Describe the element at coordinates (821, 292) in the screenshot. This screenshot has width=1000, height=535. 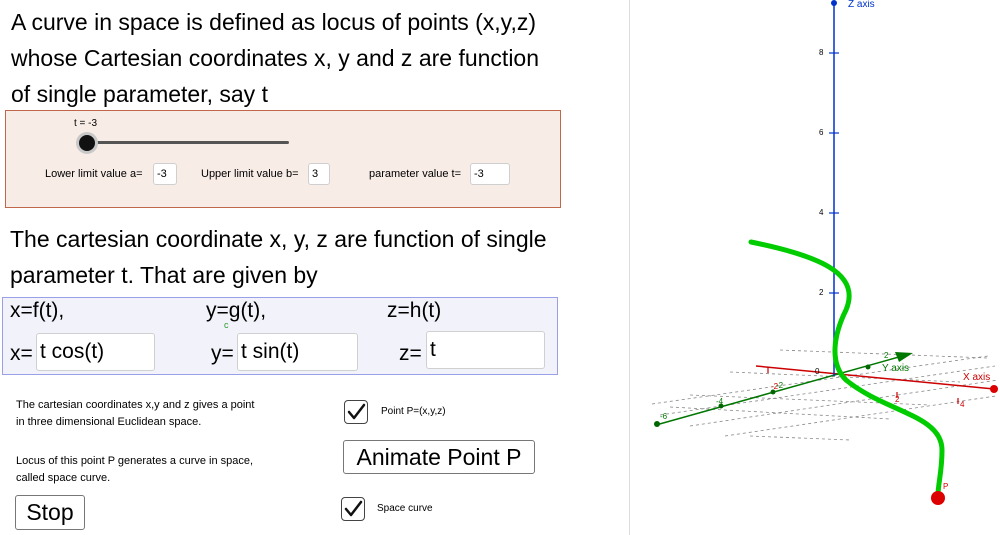
I see `z-tick-label: 2` at that location.